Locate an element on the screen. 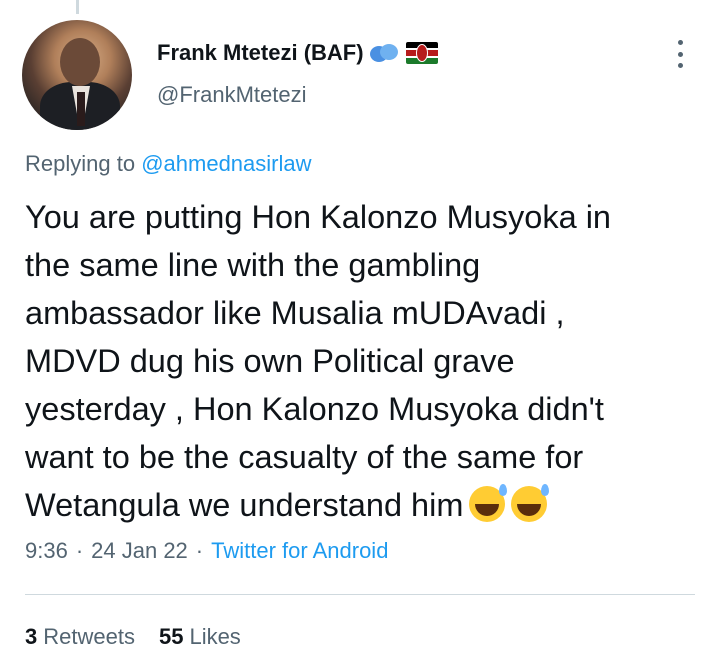 The height and width of the screenshot is (659, 720). retweets-stat: 3 Retweets is located at coordinates (80, 637).